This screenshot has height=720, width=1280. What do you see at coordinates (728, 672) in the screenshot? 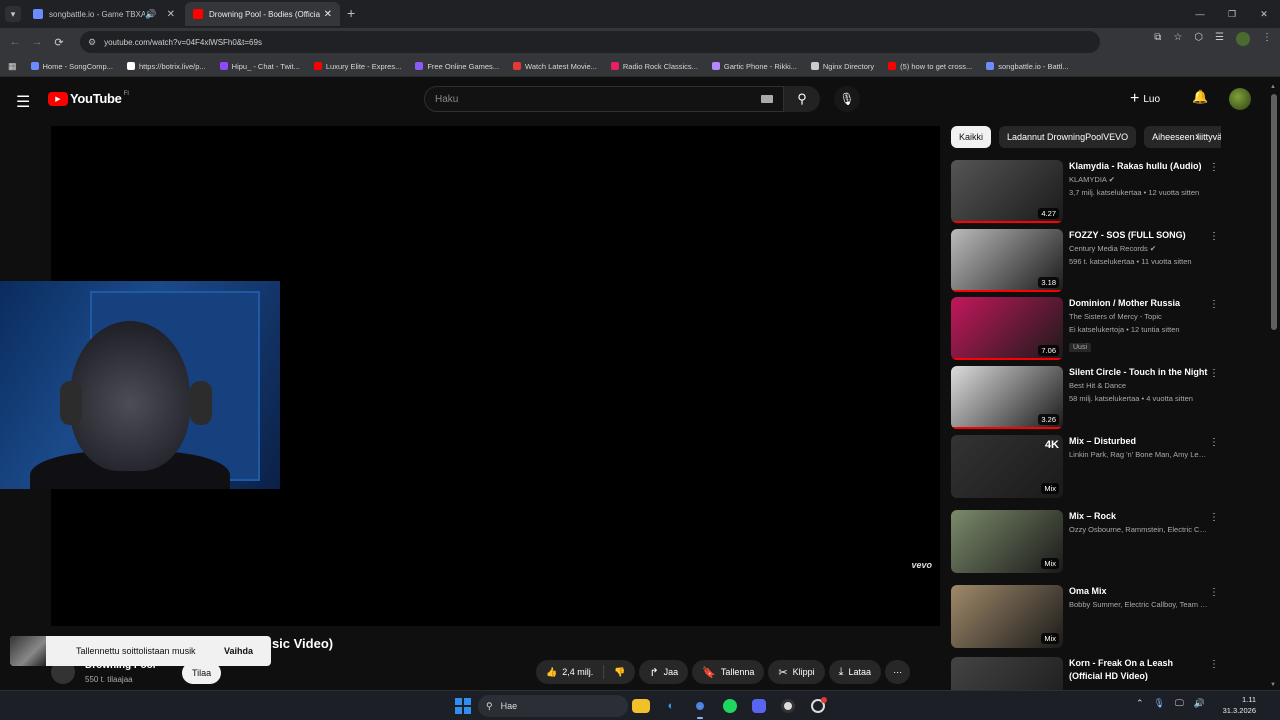
I see `save-button: 🔖 Tallenna` at bounding box center [728, 672].